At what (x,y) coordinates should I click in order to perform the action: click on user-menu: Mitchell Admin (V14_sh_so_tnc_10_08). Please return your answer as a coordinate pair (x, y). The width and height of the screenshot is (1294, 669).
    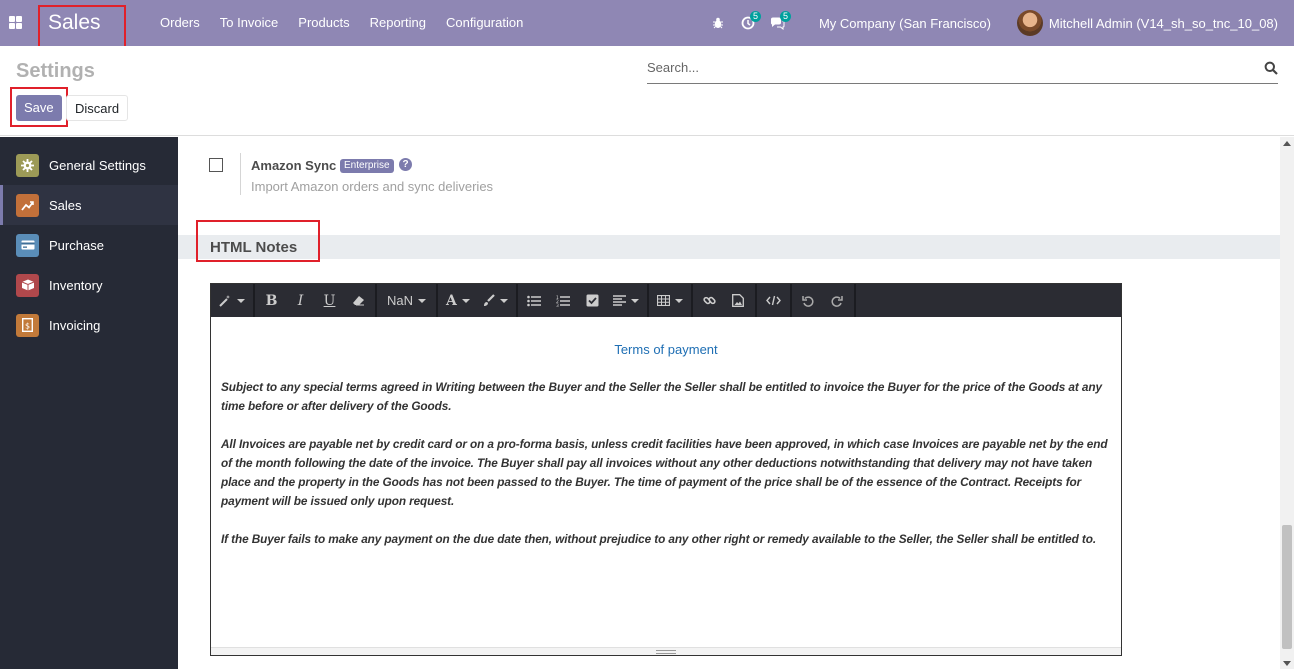
    Looking at the image, I should click on (1147, 23).